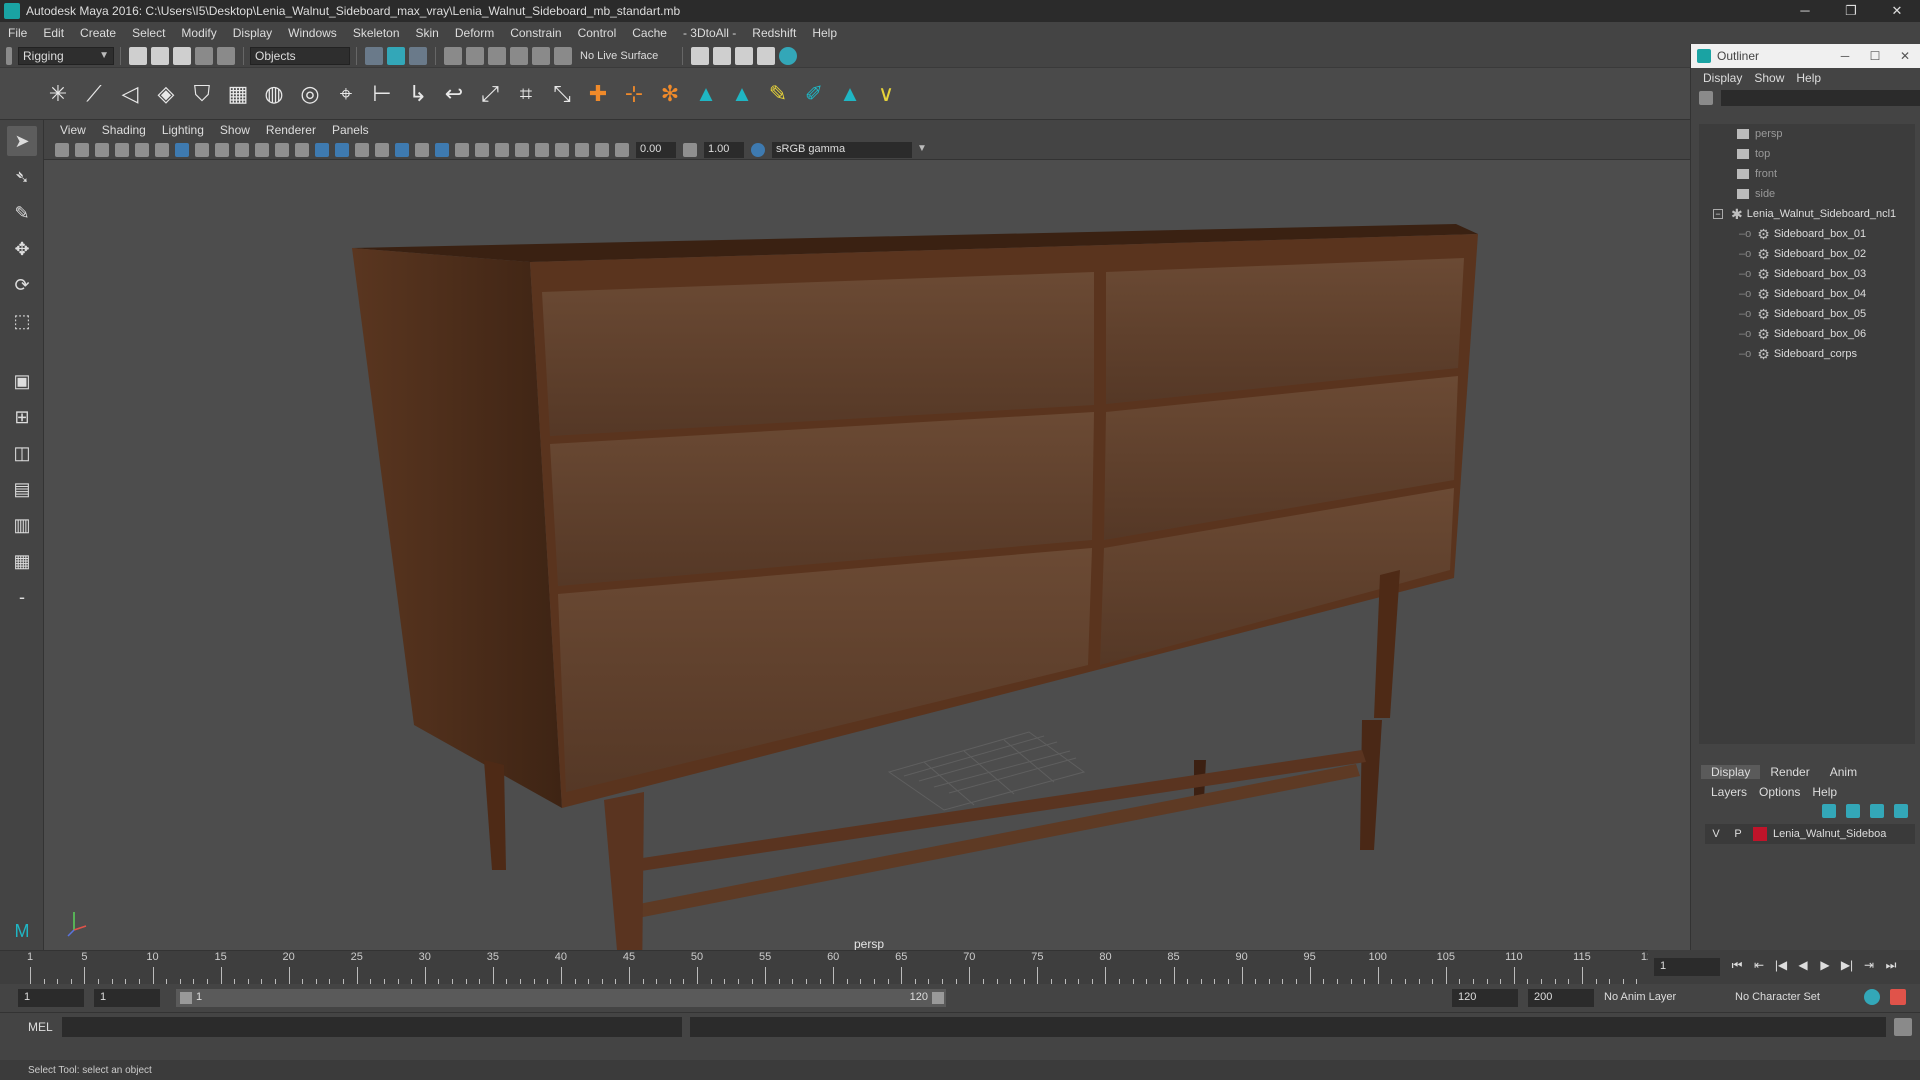  What do you see at coordinates (690, 149) in the screenshot?
I see `gamma-icon` at bounding box center [690, 149].